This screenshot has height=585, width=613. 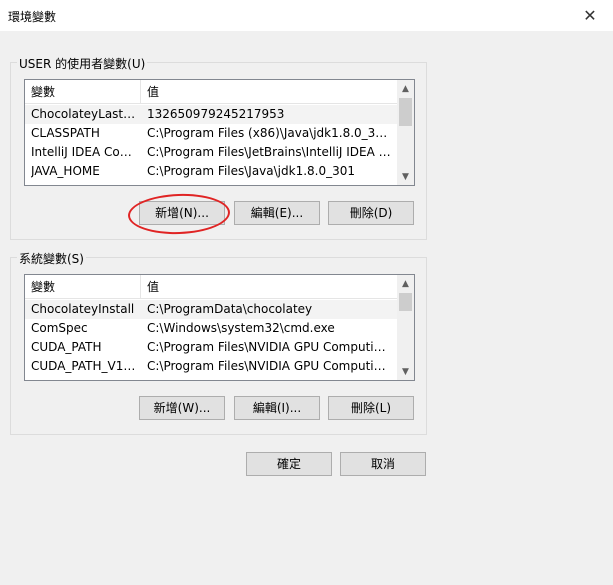 What do you see at coordinates (65, 171) in the screenshot?
I see `variable-name: JAVA_HOME` at bounding box center [65, 171].